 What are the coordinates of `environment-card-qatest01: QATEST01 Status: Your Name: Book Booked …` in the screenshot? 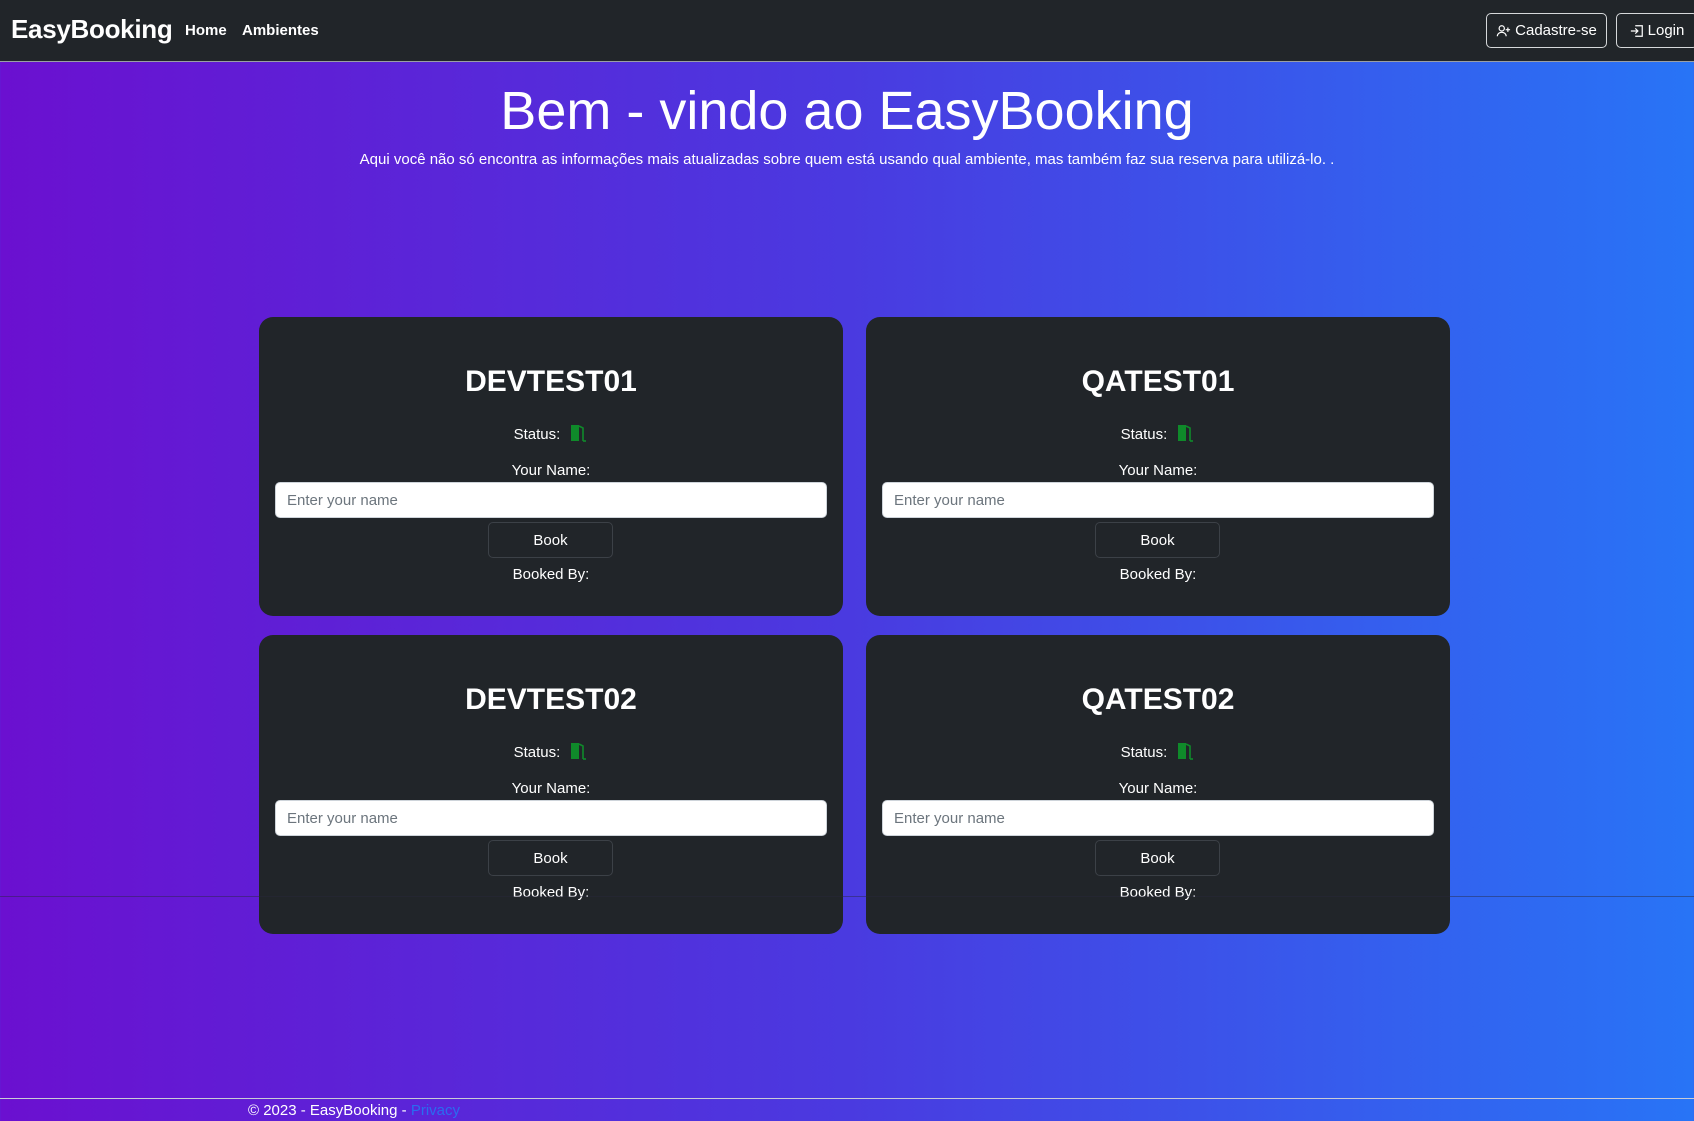 It's located at (1158, 466).